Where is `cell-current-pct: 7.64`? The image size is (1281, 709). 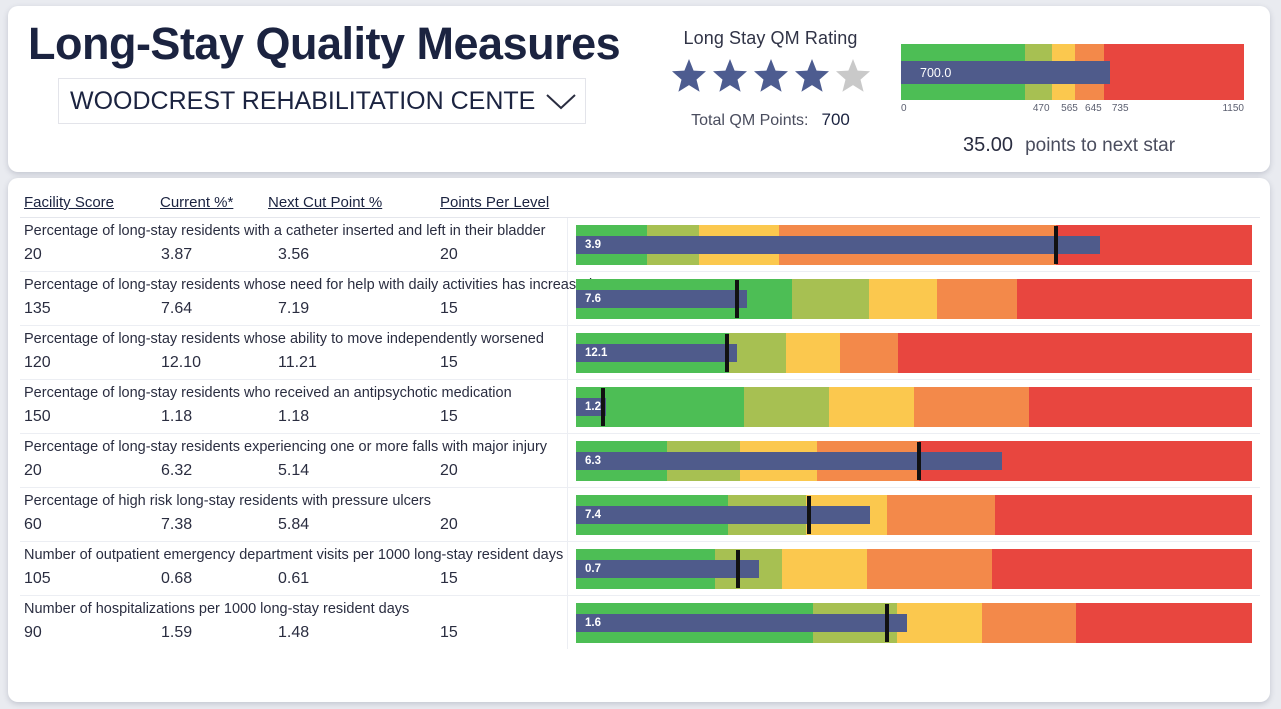 cell-current-pct: 7.64 is located at coordinates (177, 308).